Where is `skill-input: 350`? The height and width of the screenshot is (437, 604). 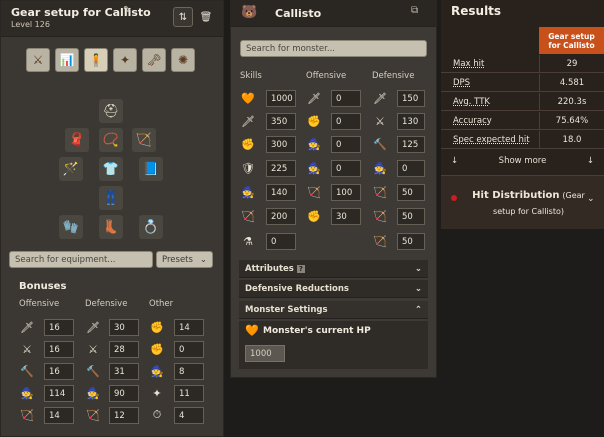 skill-input: 350 is located at coordinates (281, 121).